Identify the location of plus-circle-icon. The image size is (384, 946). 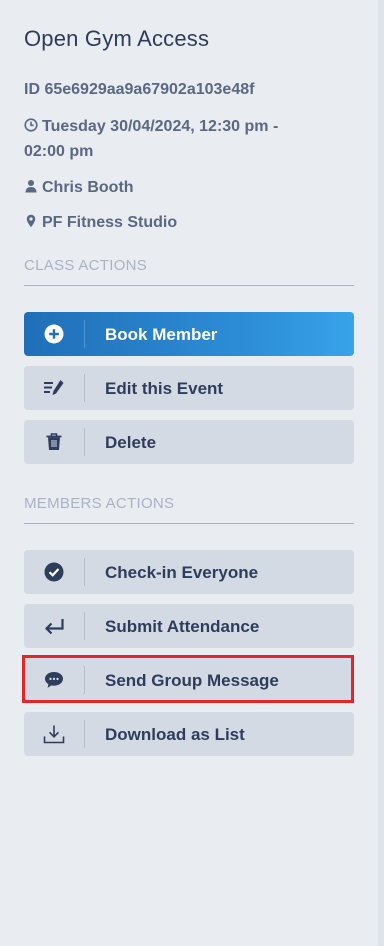
(54, 334).